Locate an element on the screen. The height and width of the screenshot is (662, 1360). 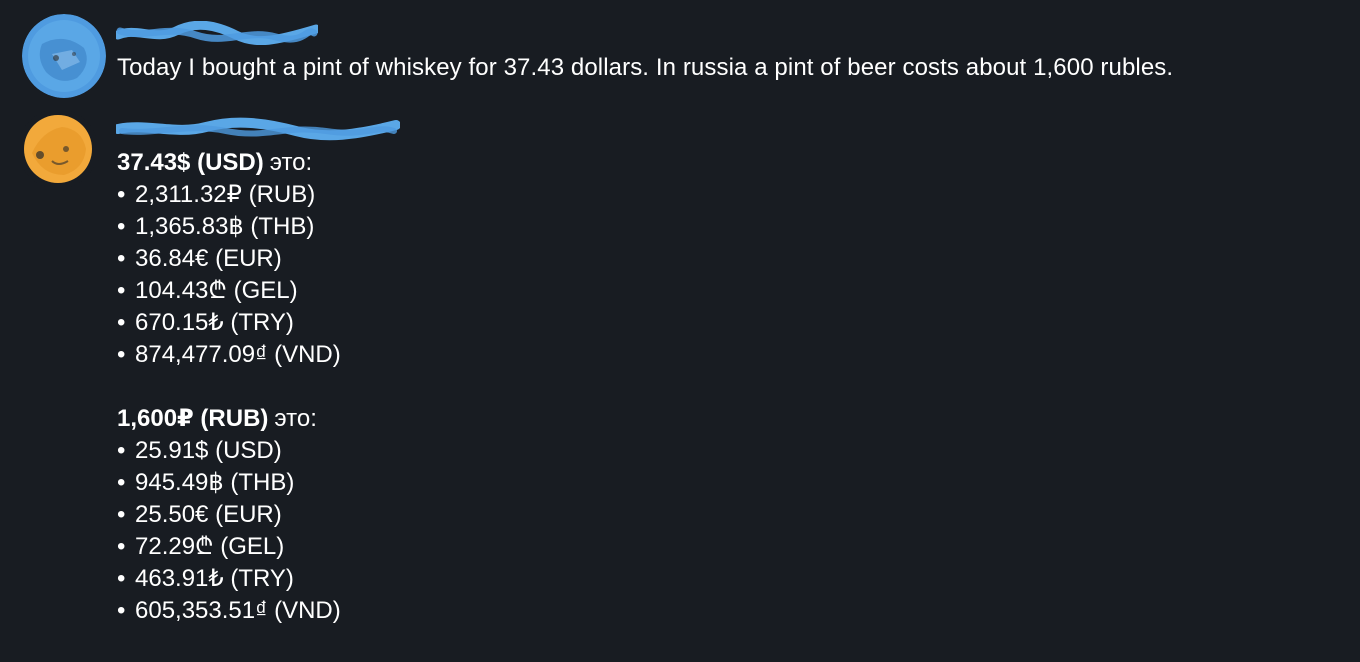
list-item: • 670.15₺ (TRY) is located at coordinates (229, 323).